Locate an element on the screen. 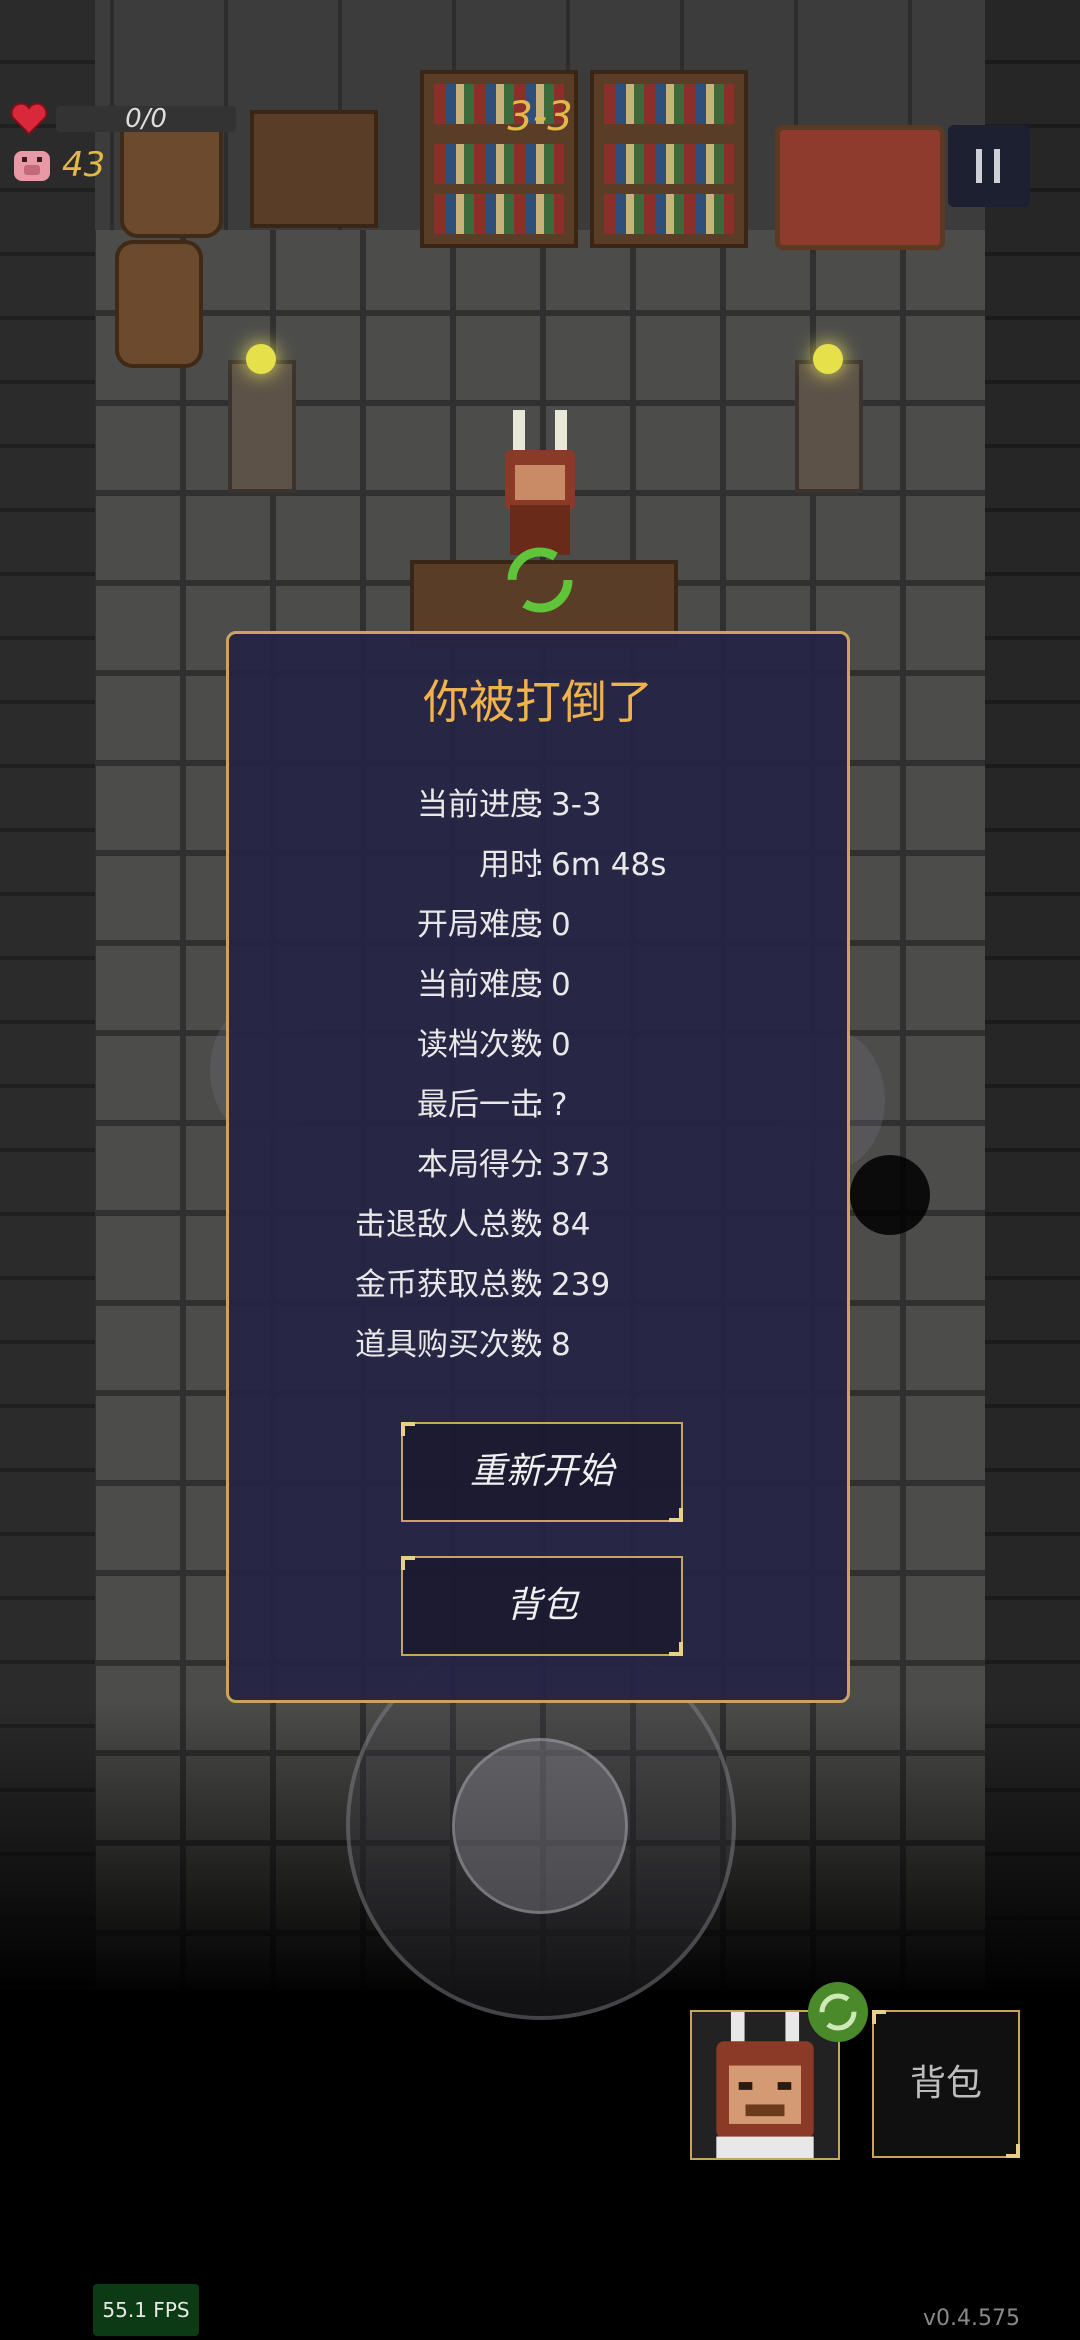 This screenshot has height=2340, width=1080. pause-button is located at coordinates (989, 166).